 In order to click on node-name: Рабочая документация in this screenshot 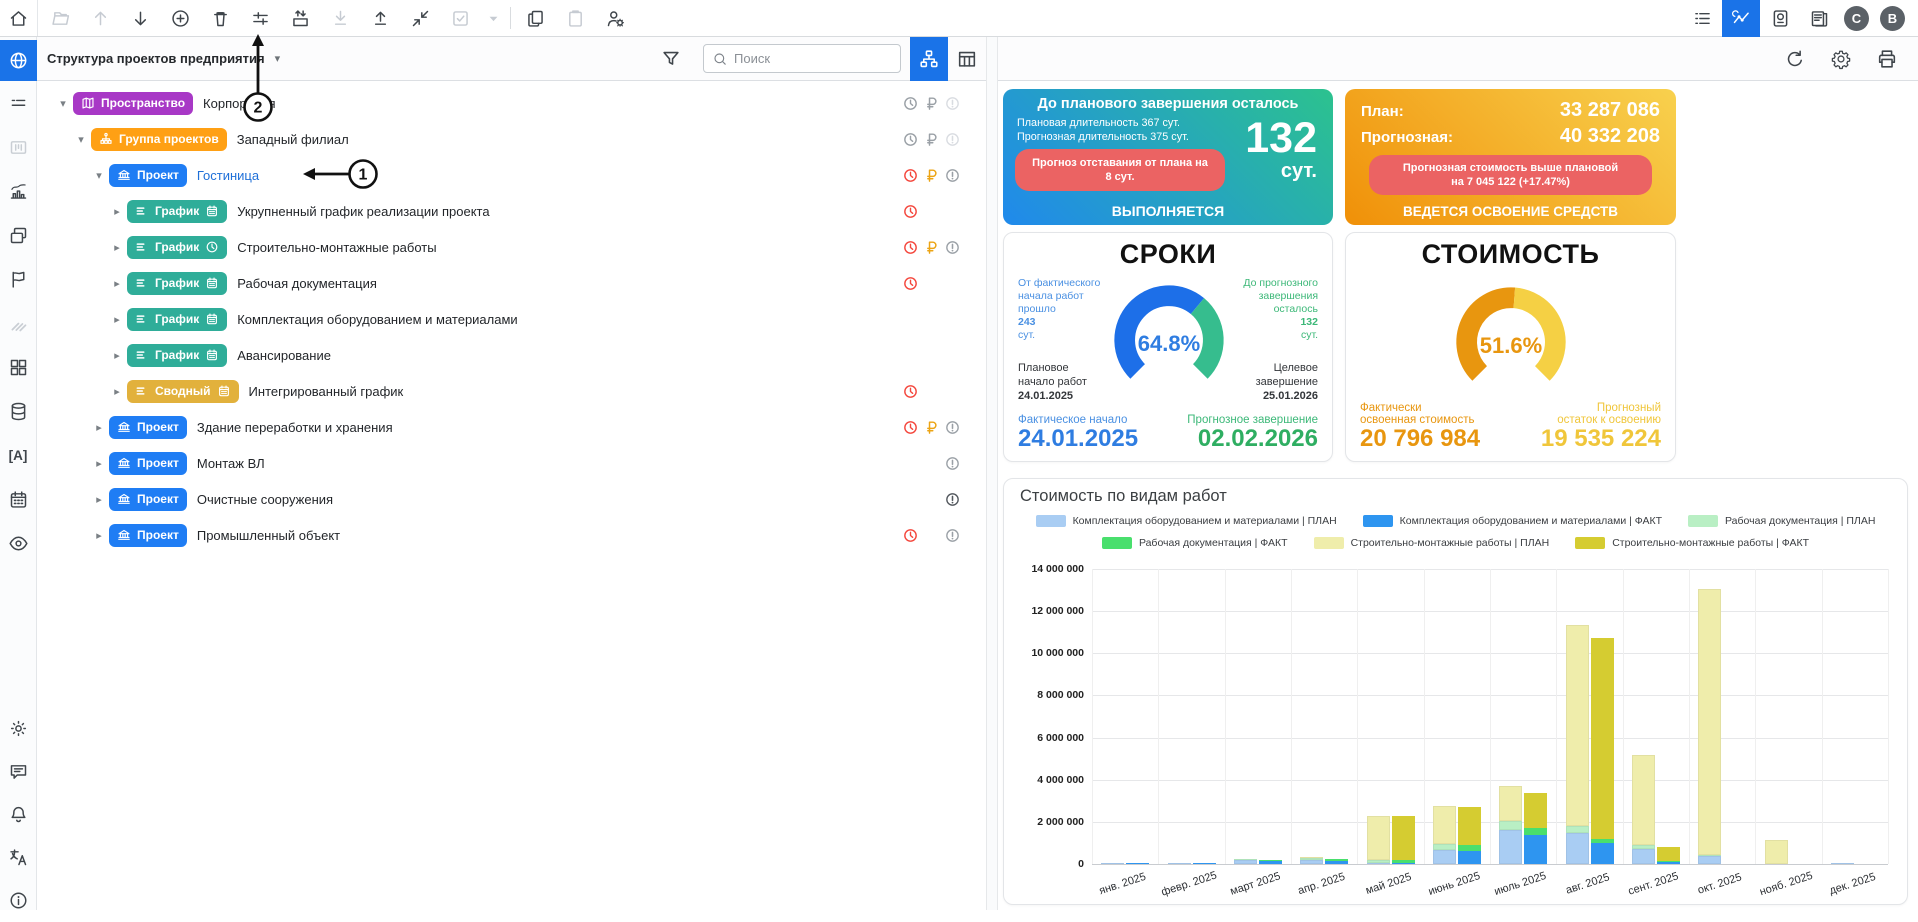, I will do `click(307, 283)`.